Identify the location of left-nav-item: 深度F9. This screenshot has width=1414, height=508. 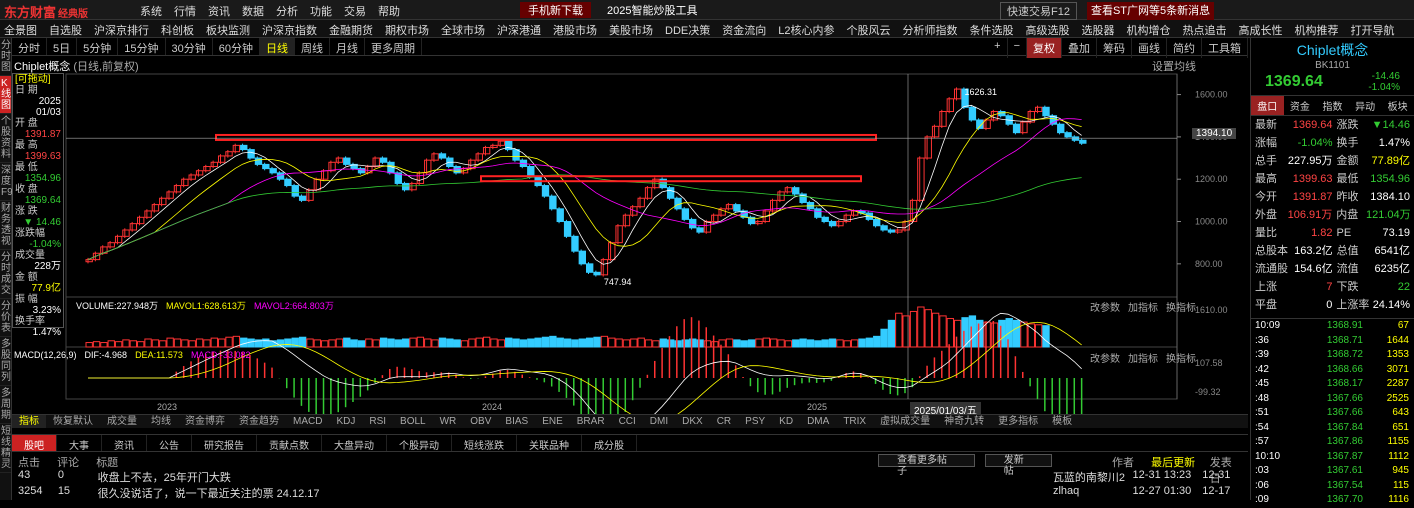
(6, 182).